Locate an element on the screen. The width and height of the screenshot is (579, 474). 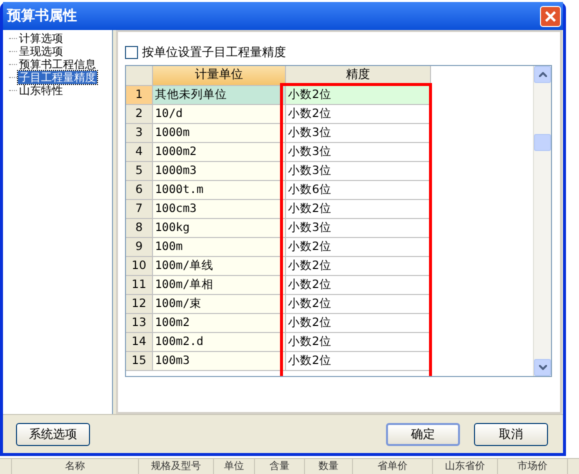
row-number: 9 is located at coordinates (139, 247).